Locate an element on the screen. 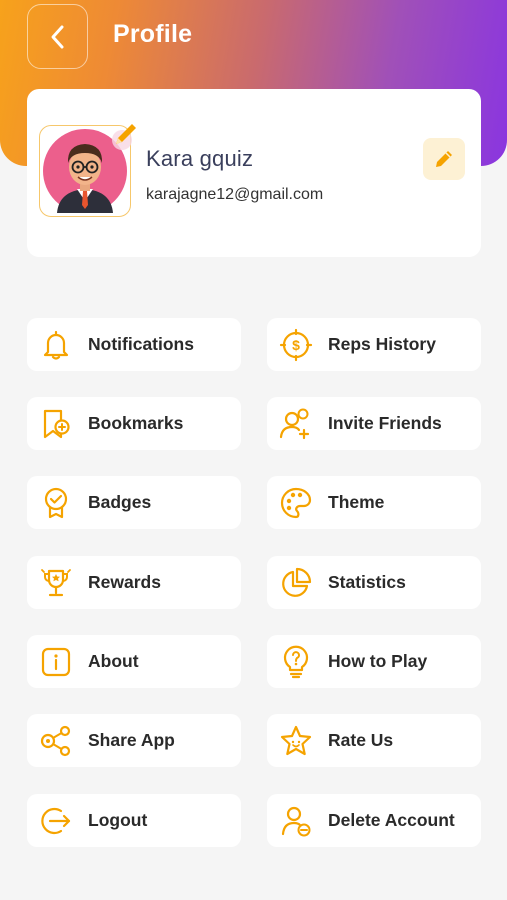 Image resolution: width=507 pixels, height=900 pixels. add-user-icon is located at coordinates (296, 424).